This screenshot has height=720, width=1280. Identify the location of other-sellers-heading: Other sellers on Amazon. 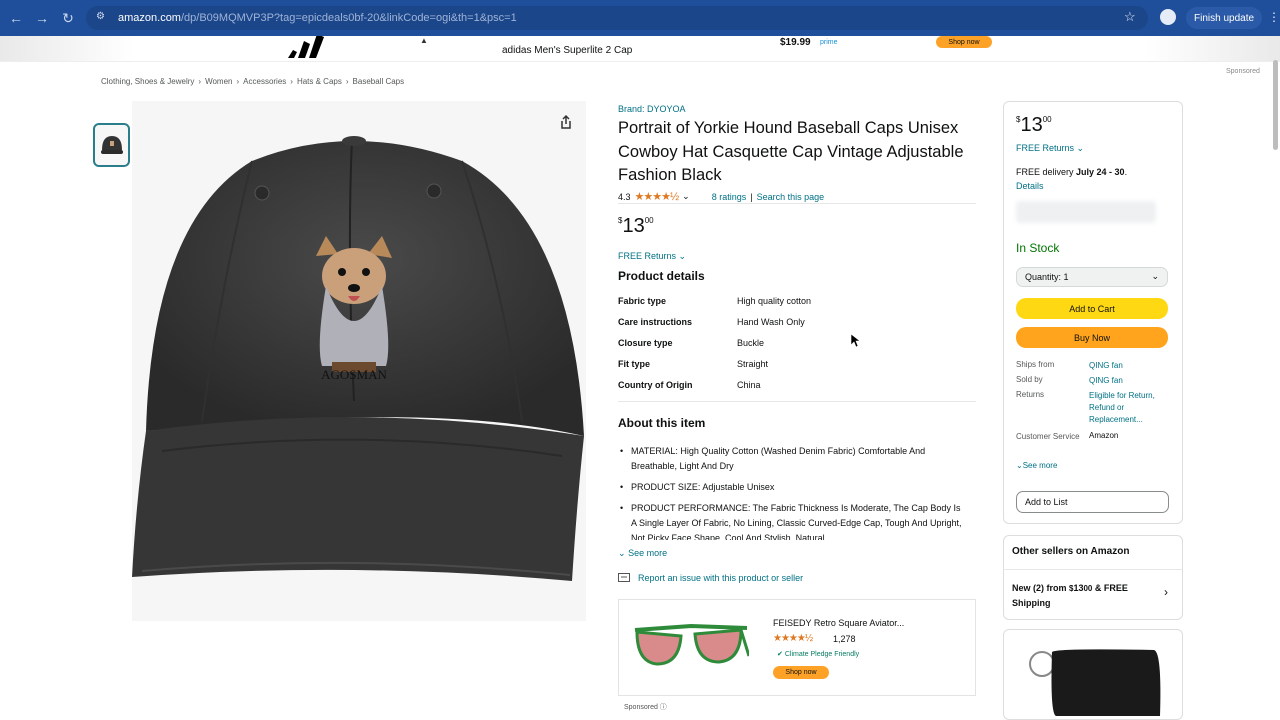
(1071, 551).